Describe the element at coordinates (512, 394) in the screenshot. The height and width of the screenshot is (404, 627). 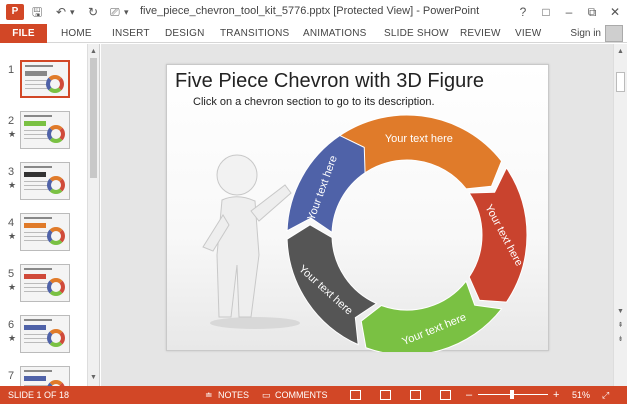
I see `zoom-slider-handle` at that location.